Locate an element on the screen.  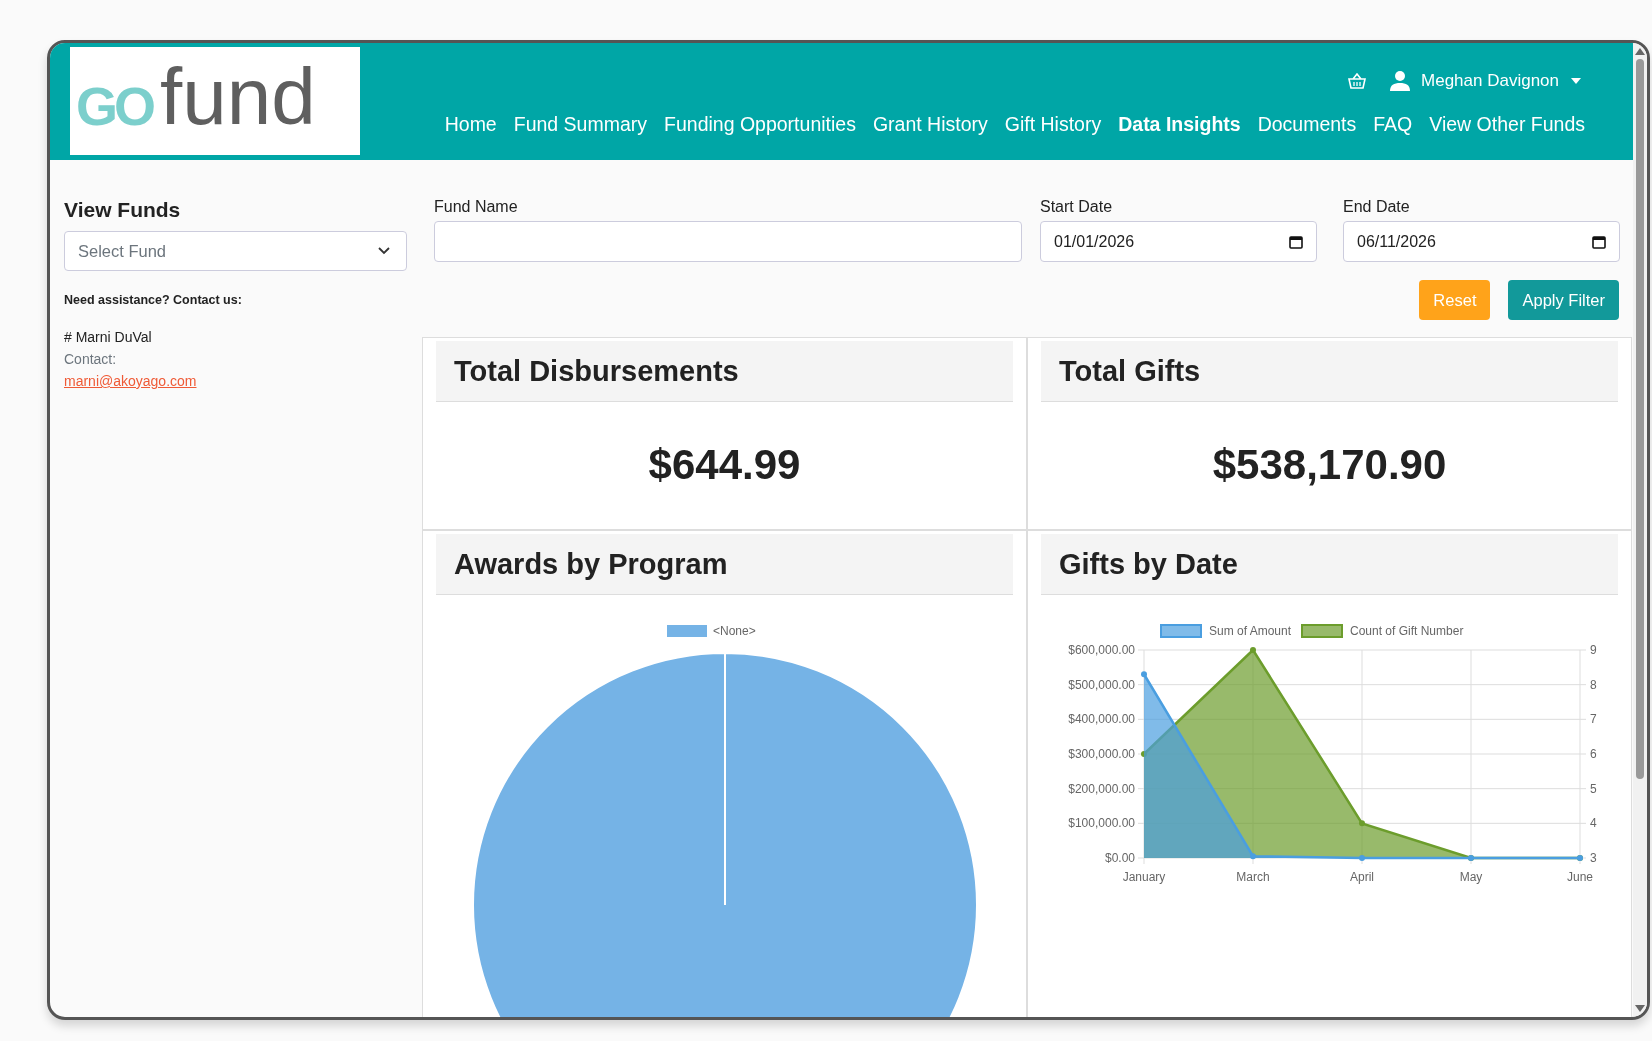
legend-item: Count of Gift Number is located at coordinates (1382, 631).